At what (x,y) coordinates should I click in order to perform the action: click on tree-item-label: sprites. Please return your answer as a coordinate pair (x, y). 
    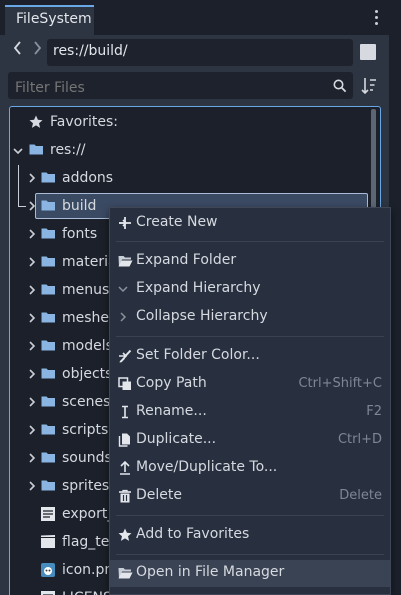
    Looking at the image, I should click on (86, 486).